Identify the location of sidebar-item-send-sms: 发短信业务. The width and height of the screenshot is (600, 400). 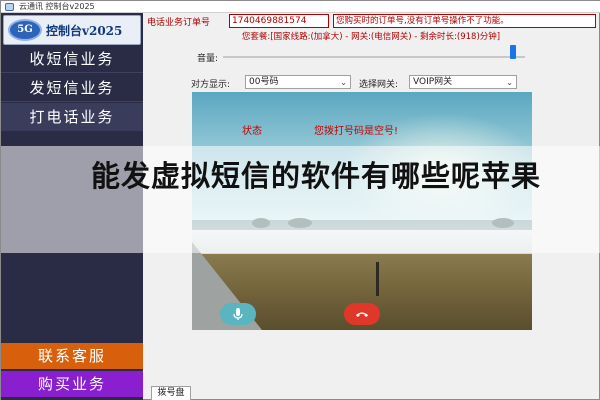
(72, 88).